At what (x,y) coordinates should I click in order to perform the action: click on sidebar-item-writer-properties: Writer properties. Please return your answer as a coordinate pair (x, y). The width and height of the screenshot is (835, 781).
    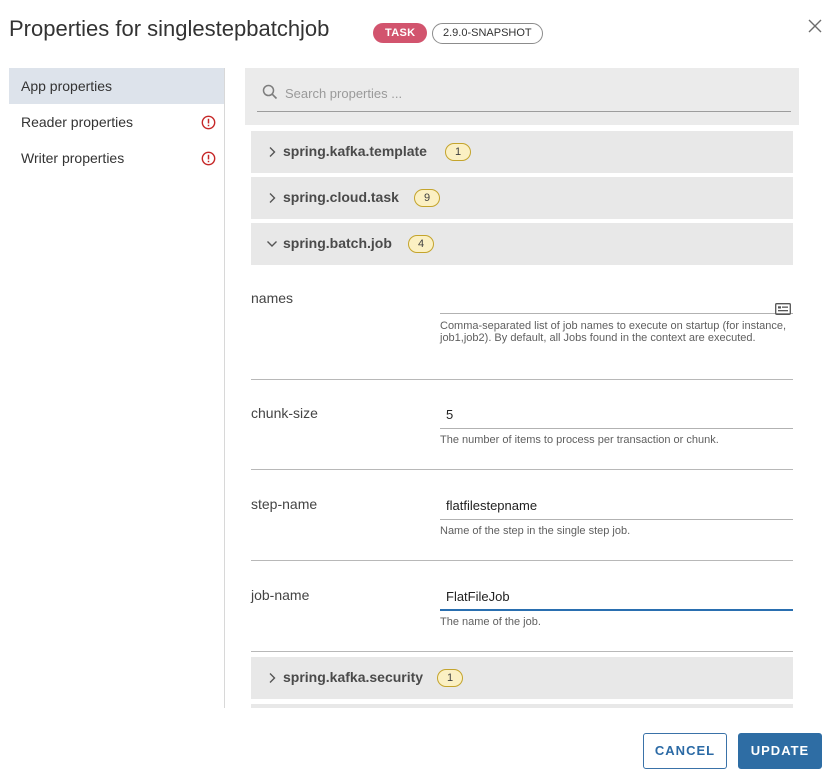
    Looking at the image, I should click on (116, 158).